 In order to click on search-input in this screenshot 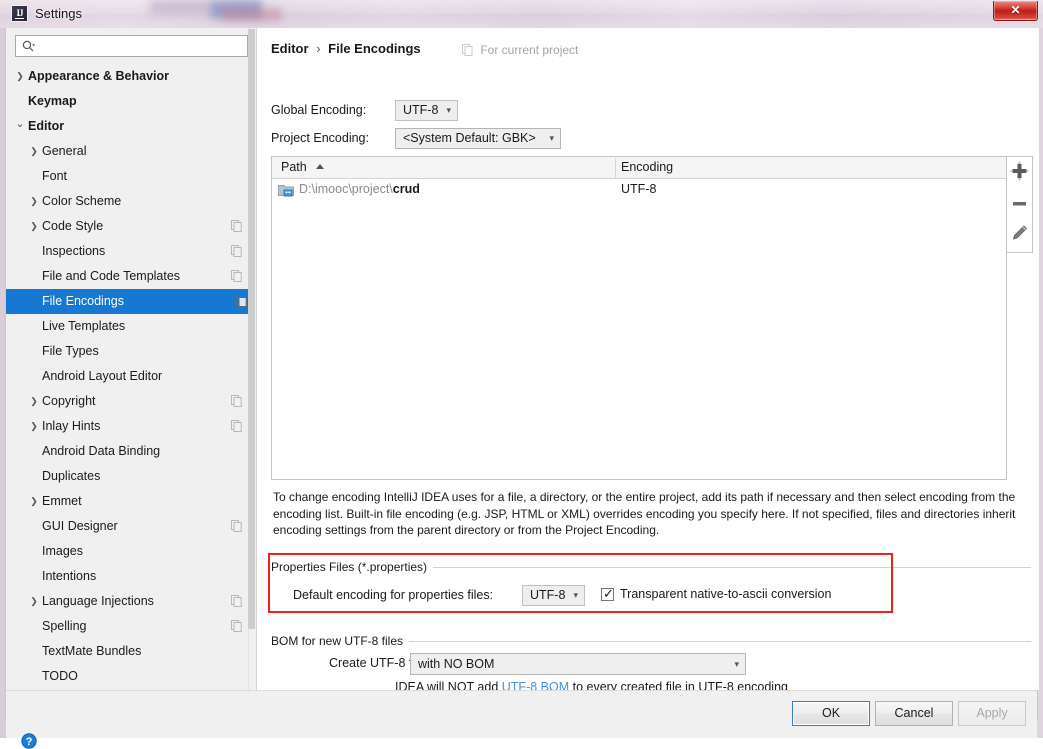, I will do `click(142, 47)`.